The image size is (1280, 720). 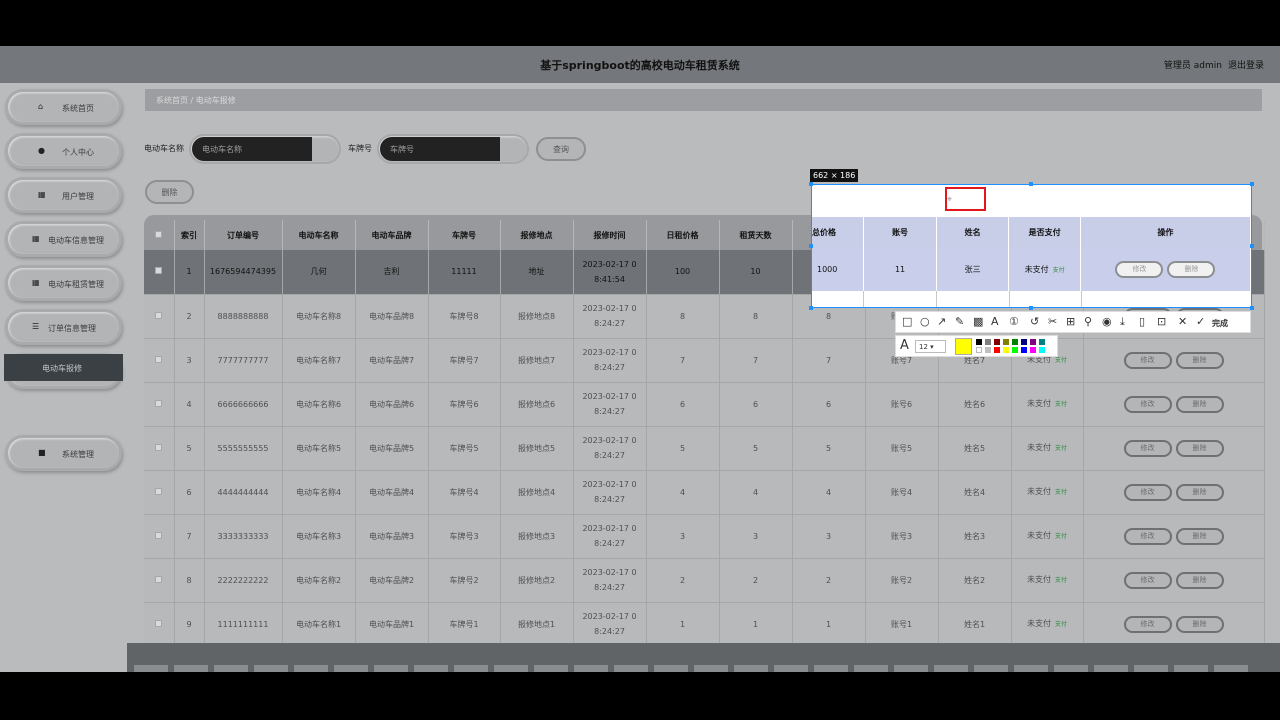 What do you see at coordinates (1142, 322) in the screenshot?
I see `long-screenshot-icon: ▯` at bounding box center [1142, 322].